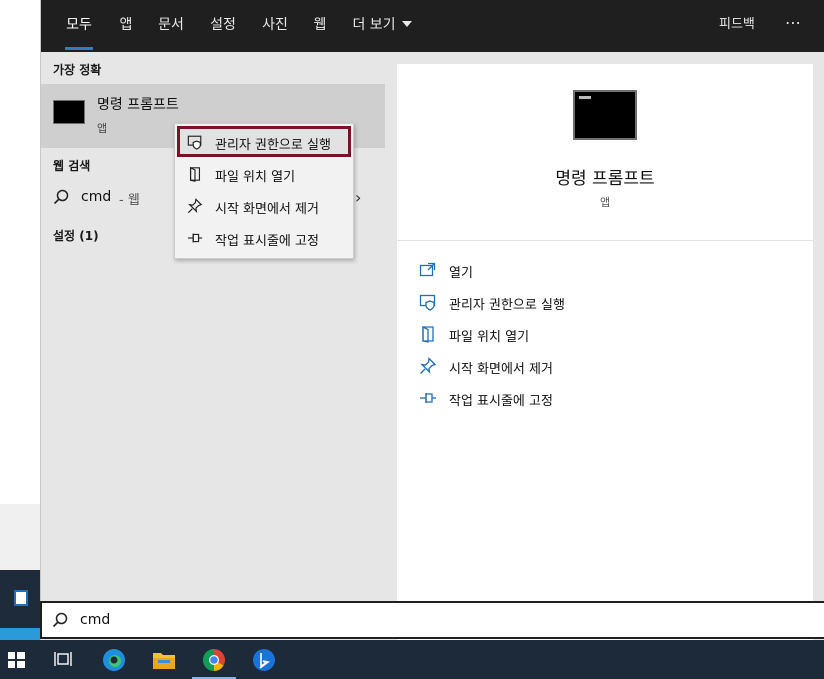 The image size is (824, 679). Describe the element at coordinates (489, 337) in the screenshot. I see `action-label: 파일 위치 열기` at that location.